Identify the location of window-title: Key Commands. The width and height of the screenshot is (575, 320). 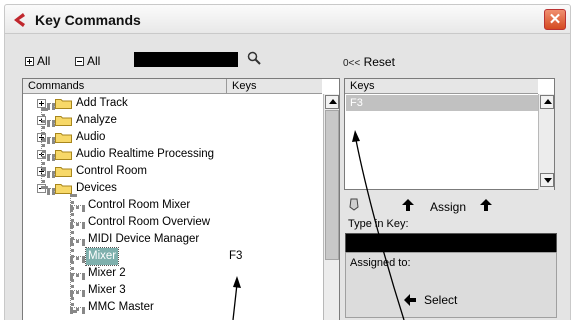
(88, 20).